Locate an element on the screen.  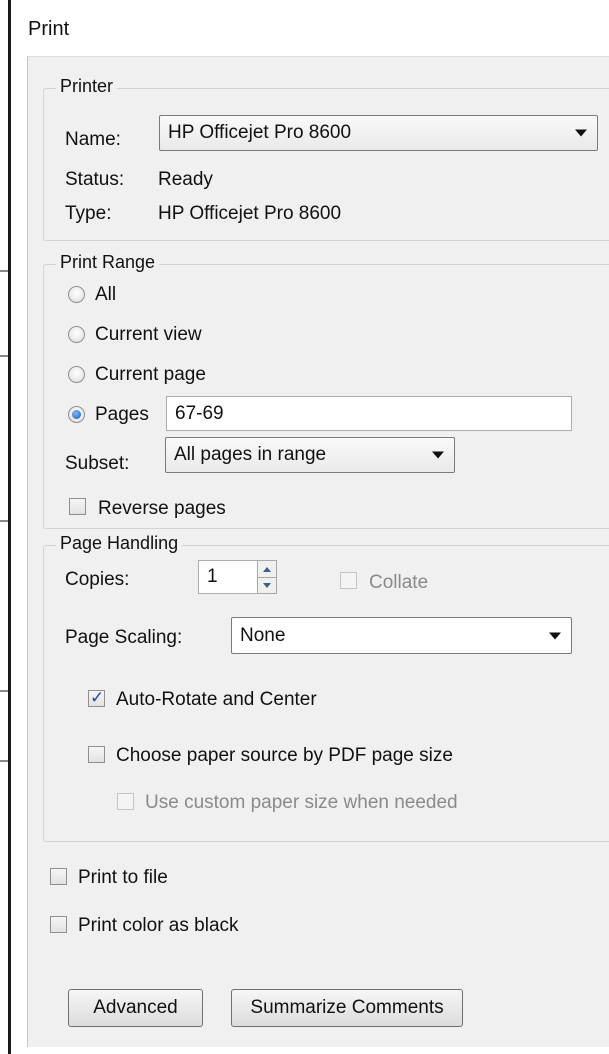
copies-spinner is located at coordinates (267, 577).